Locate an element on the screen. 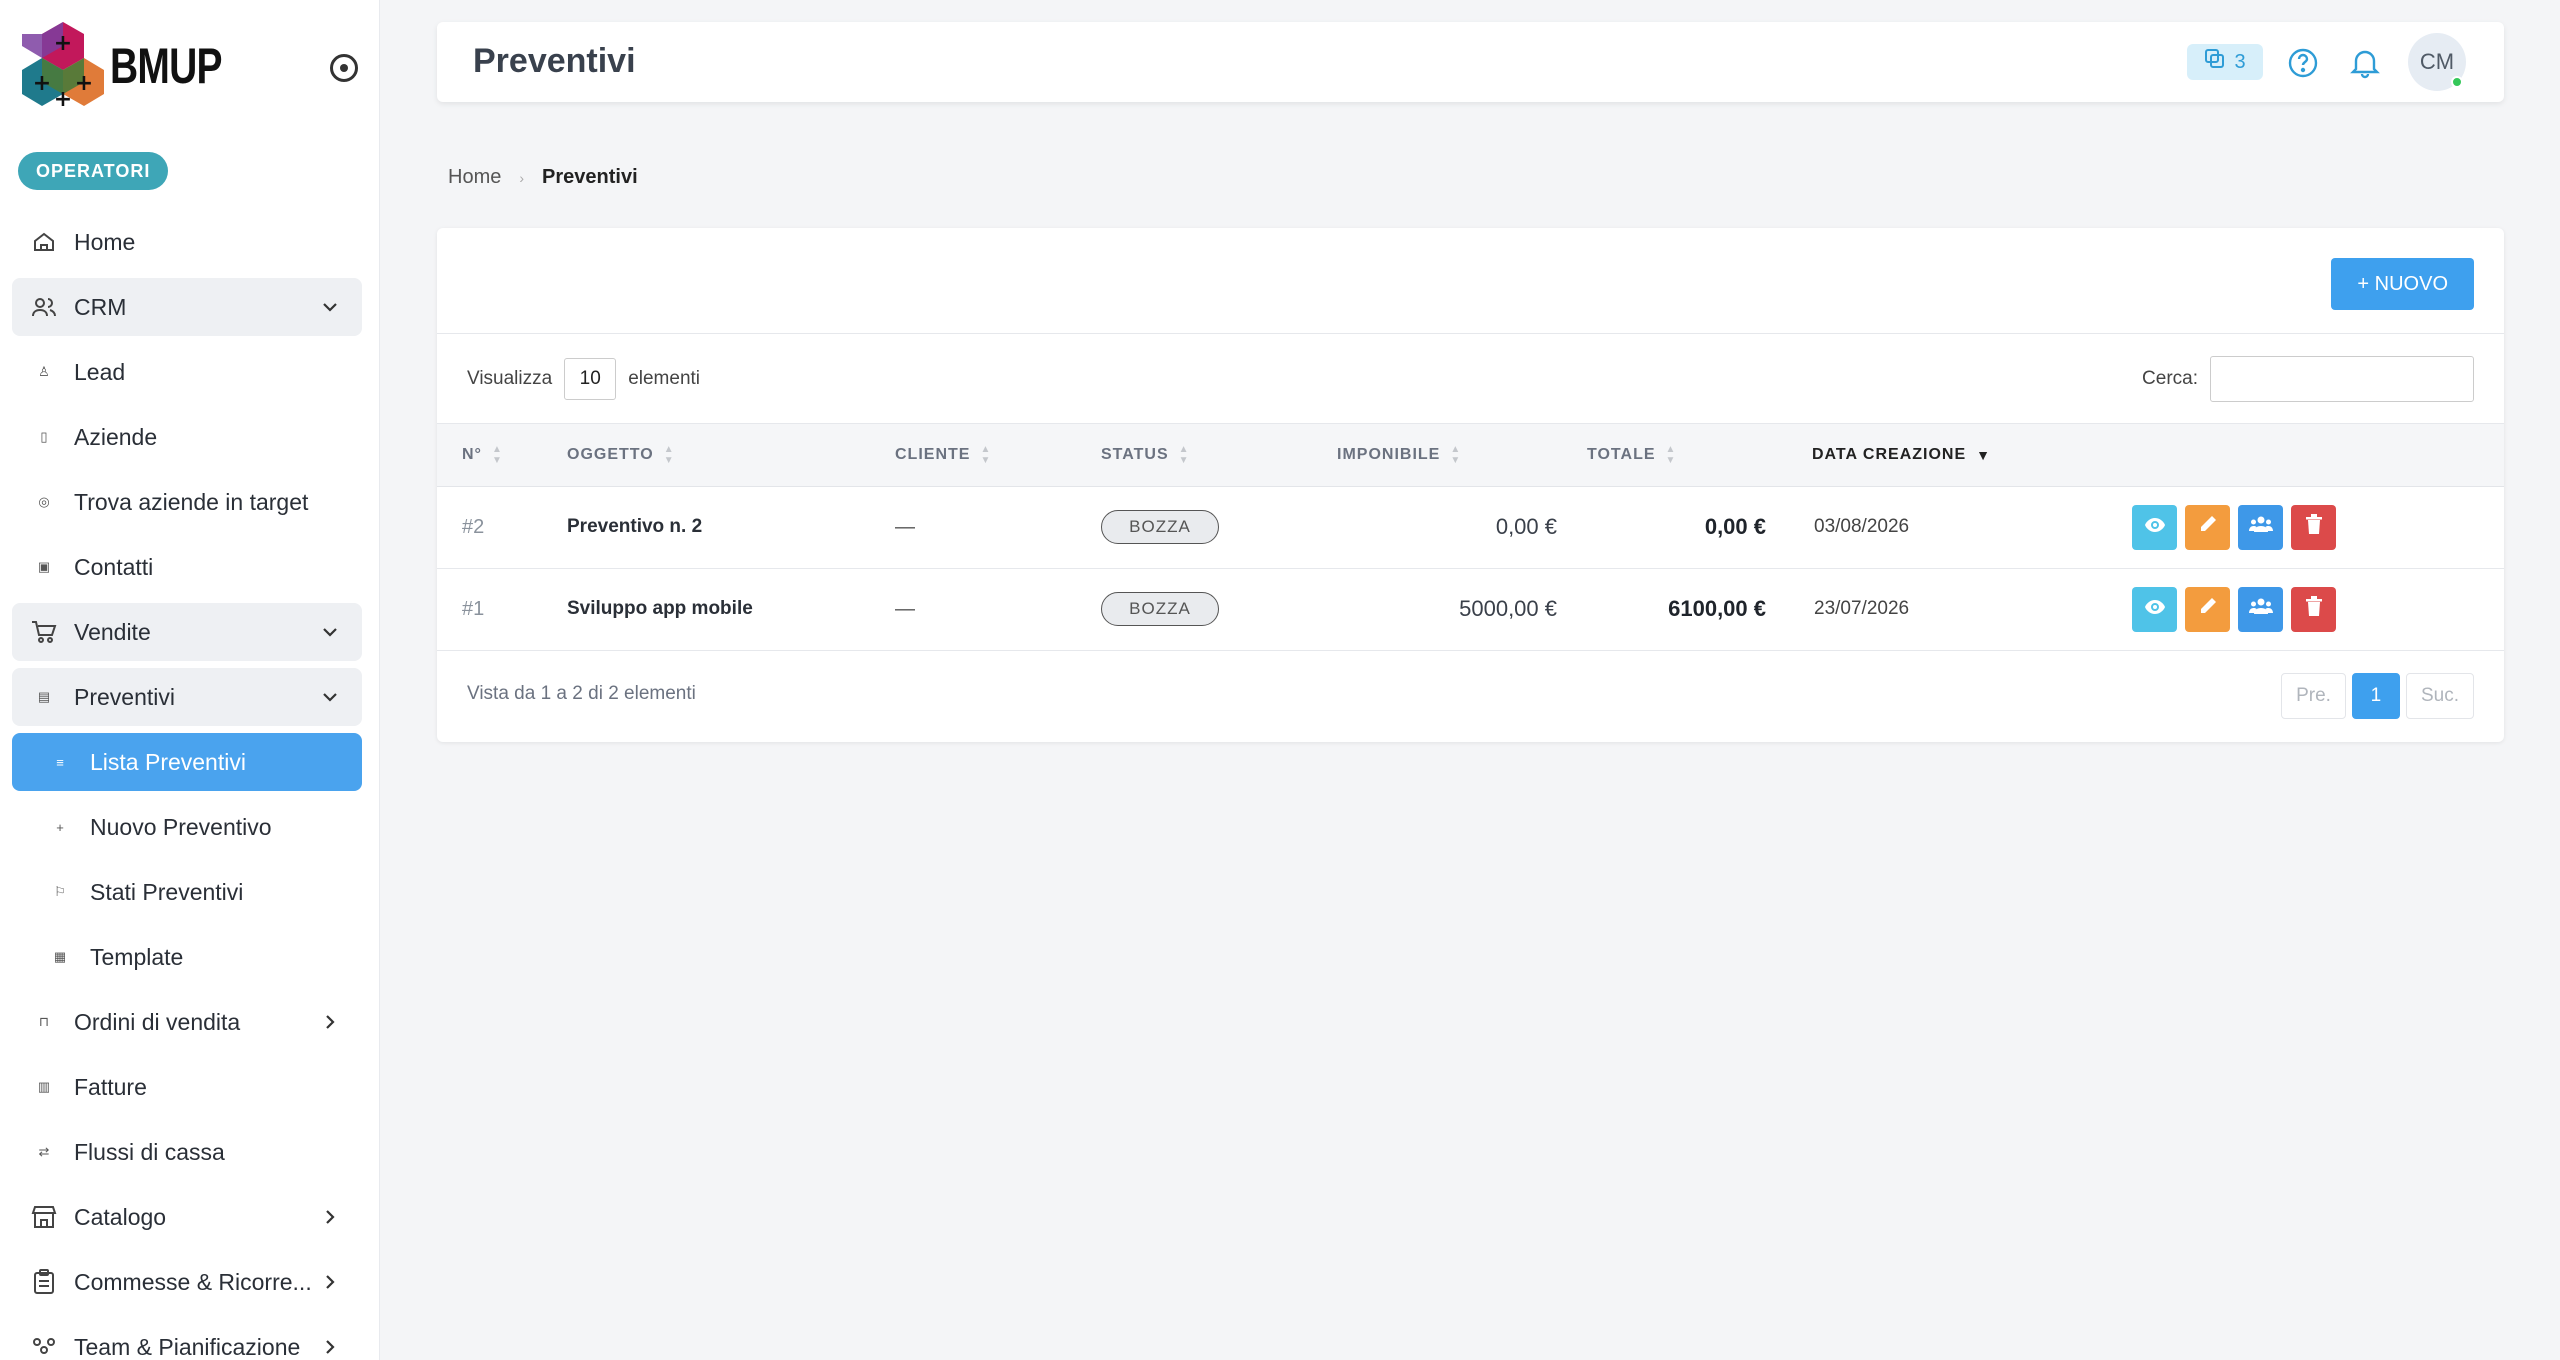  sidebar-collapse-toggle is located at coordinates (344, 68).